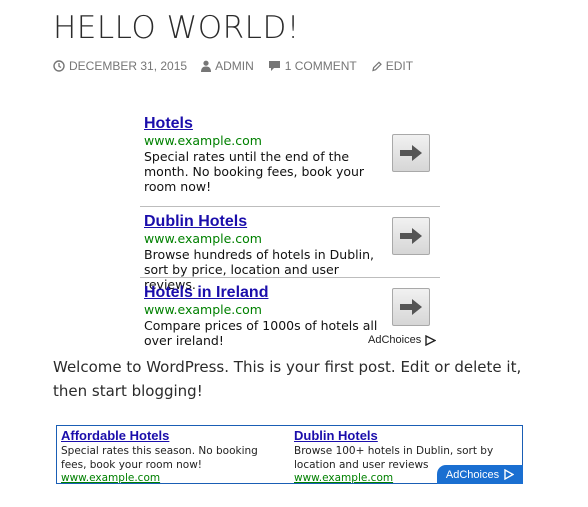 The width and height of the screenshot is (588, 507). What do you see at coordinates (128, 66) in the screenshot?
I see `post-date: DECEMBER 31, 2015` at bounding box center [128, 66].